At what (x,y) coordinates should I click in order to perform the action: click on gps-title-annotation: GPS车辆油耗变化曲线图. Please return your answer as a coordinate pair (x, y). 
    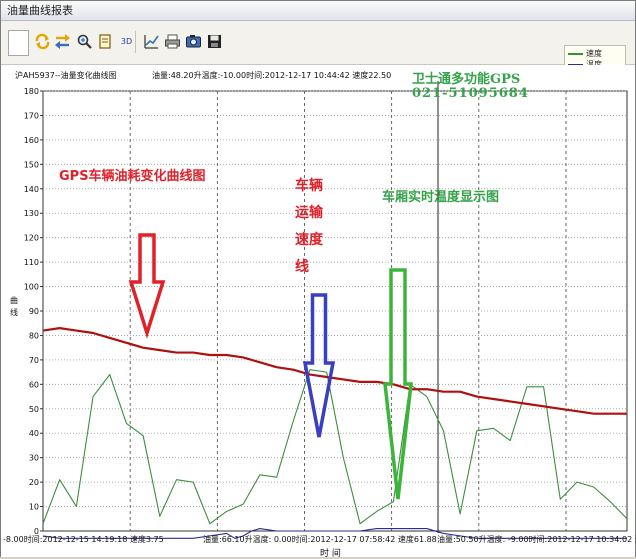
    Looking at the image, I should click on (132, 176).